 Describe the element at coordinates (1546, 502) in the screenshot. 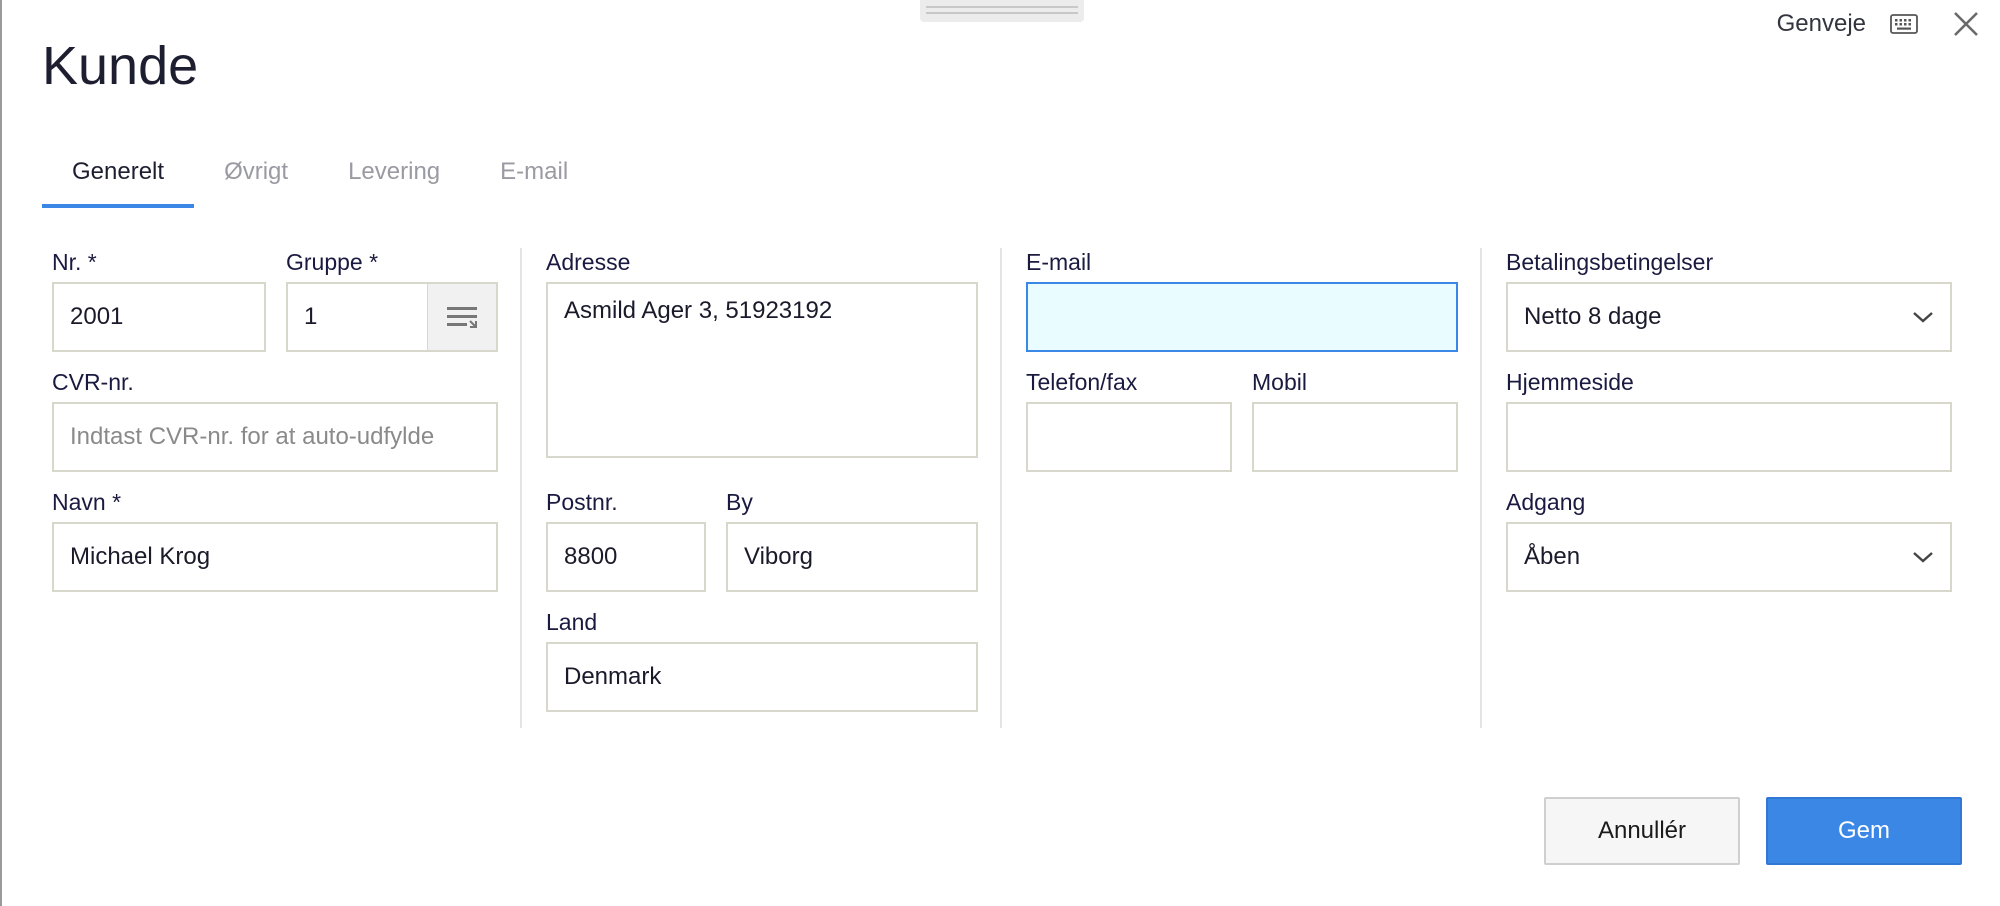

I see `adgang-label: Adgang` at that location.